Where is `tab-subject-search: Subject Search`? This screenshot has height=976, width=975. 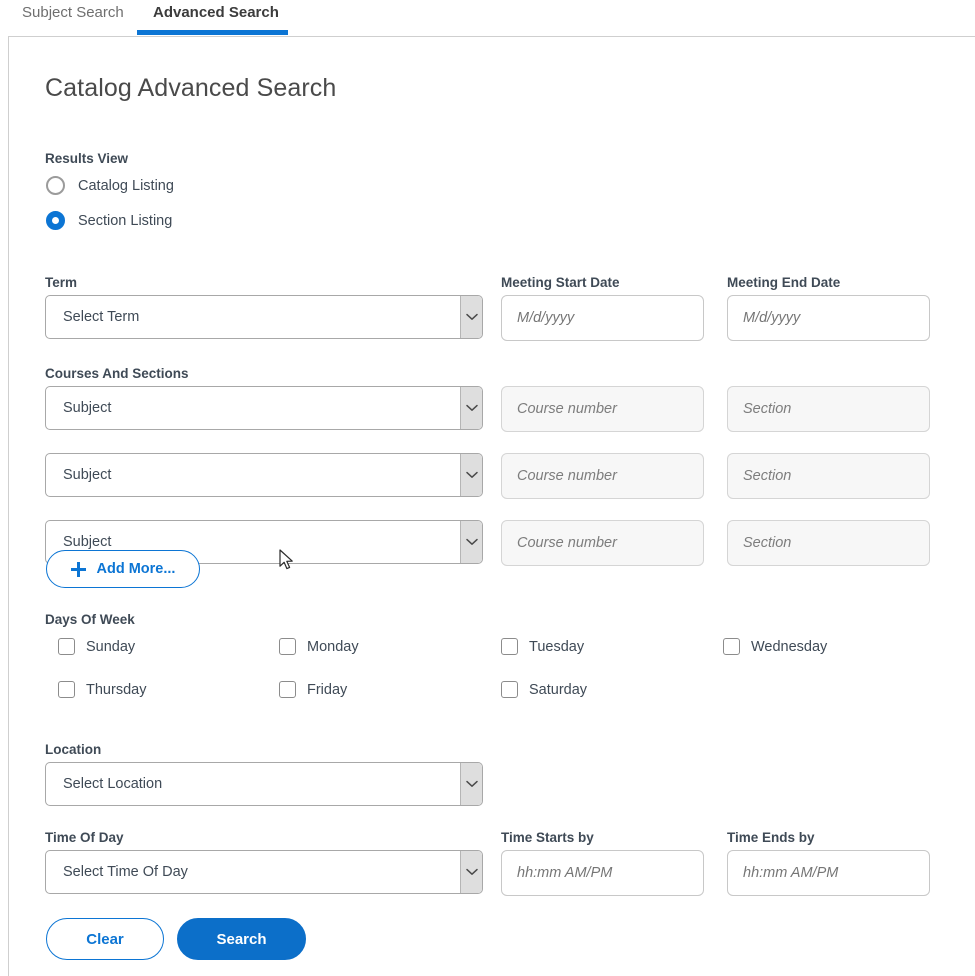
tab-subject-search: Subject Search is located at coordinates (73, 18).